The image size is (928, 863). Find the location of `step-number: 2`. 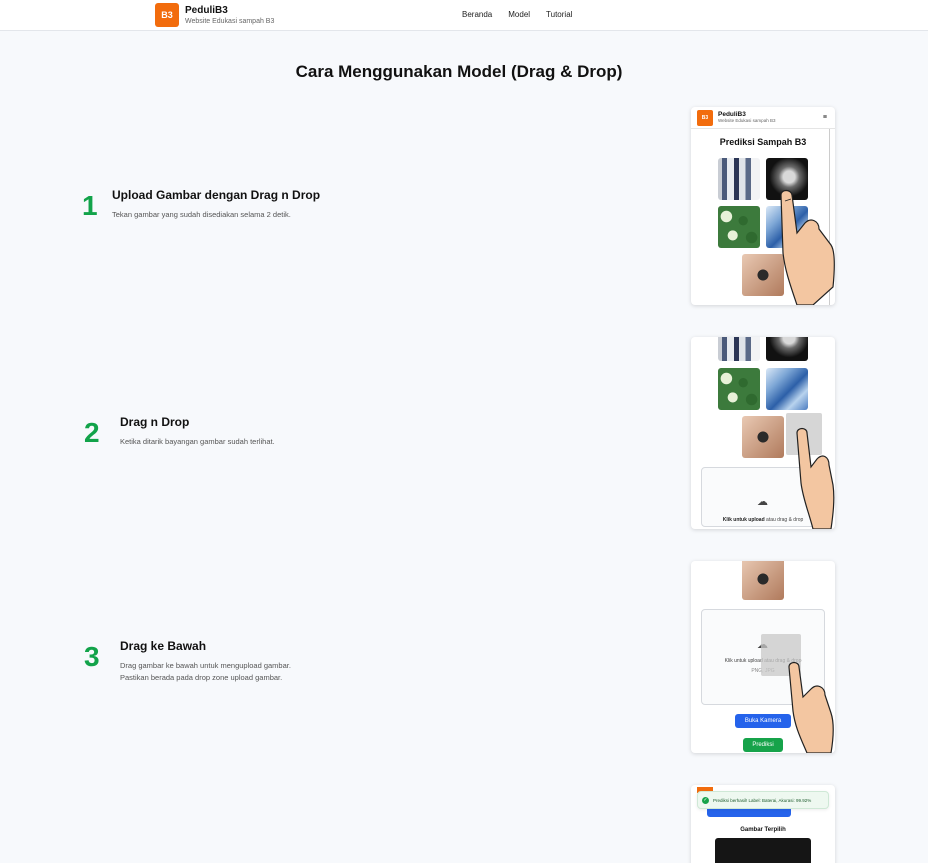

step-number: 2 is located at coordinates (92, 432).